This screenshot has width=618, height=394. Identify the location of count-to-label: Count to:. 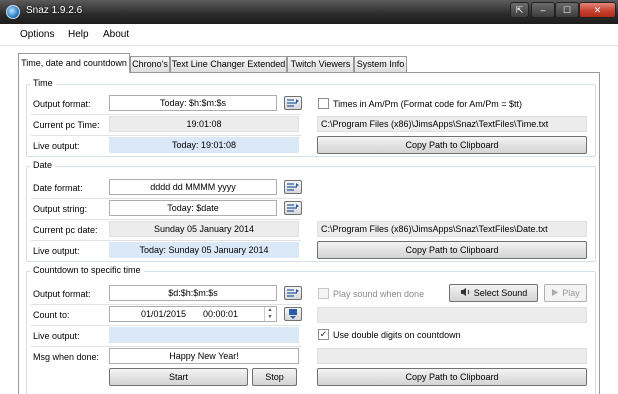
(51, 315).